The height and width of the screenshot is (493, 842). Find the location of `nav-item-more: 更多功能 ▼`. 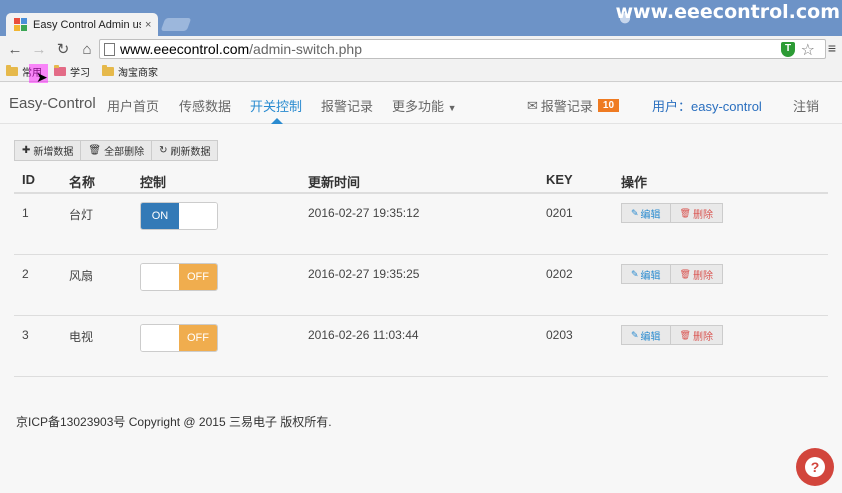

nav-item-more: 更多功能 ▼ is located at coordinates (424, 105).